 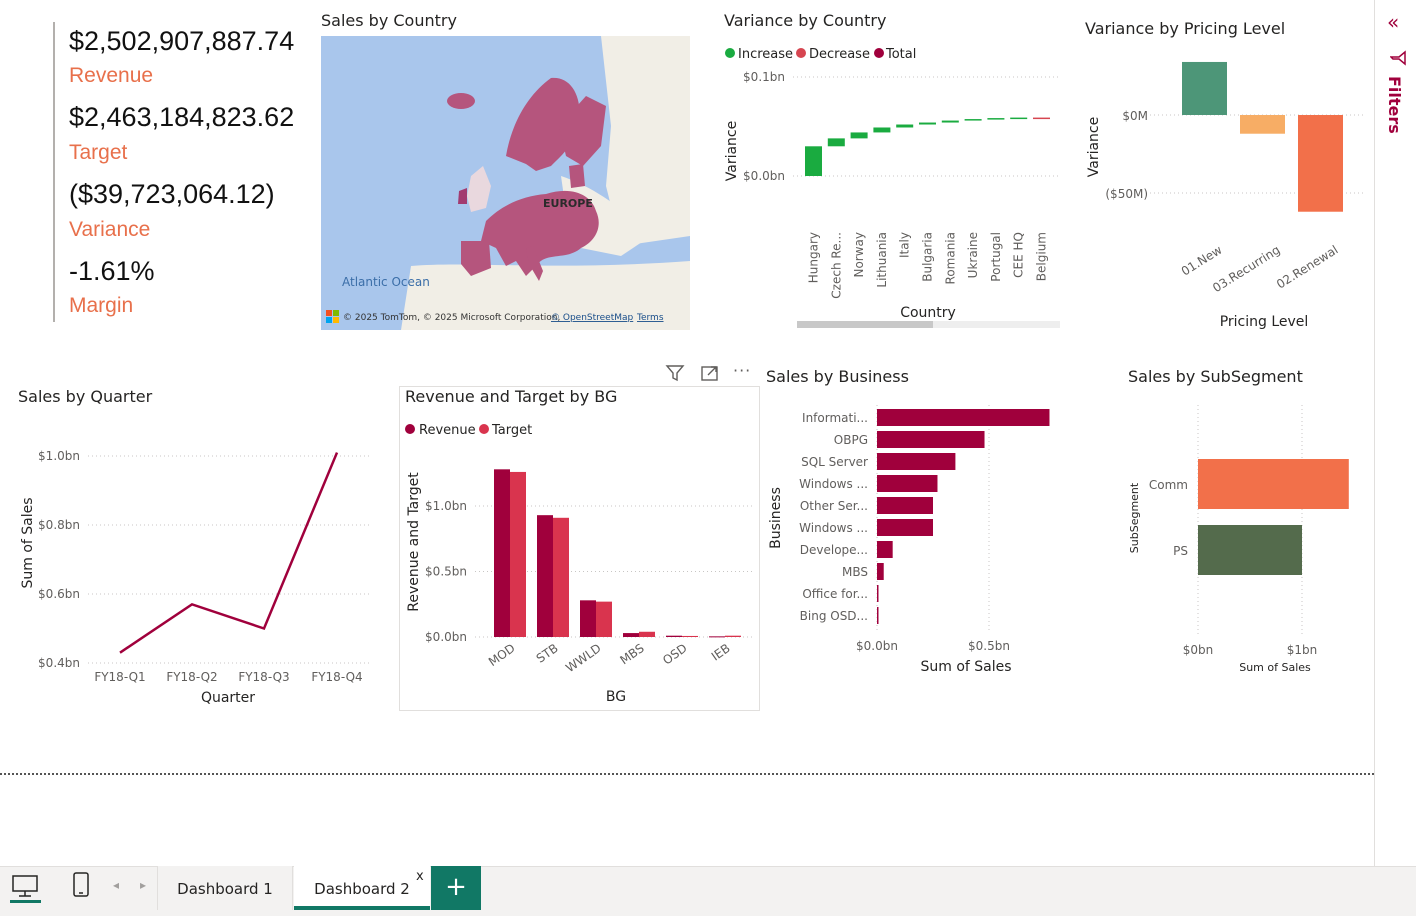 I want to click on y-tick: $0.8bn, so click(x=59, y=525).